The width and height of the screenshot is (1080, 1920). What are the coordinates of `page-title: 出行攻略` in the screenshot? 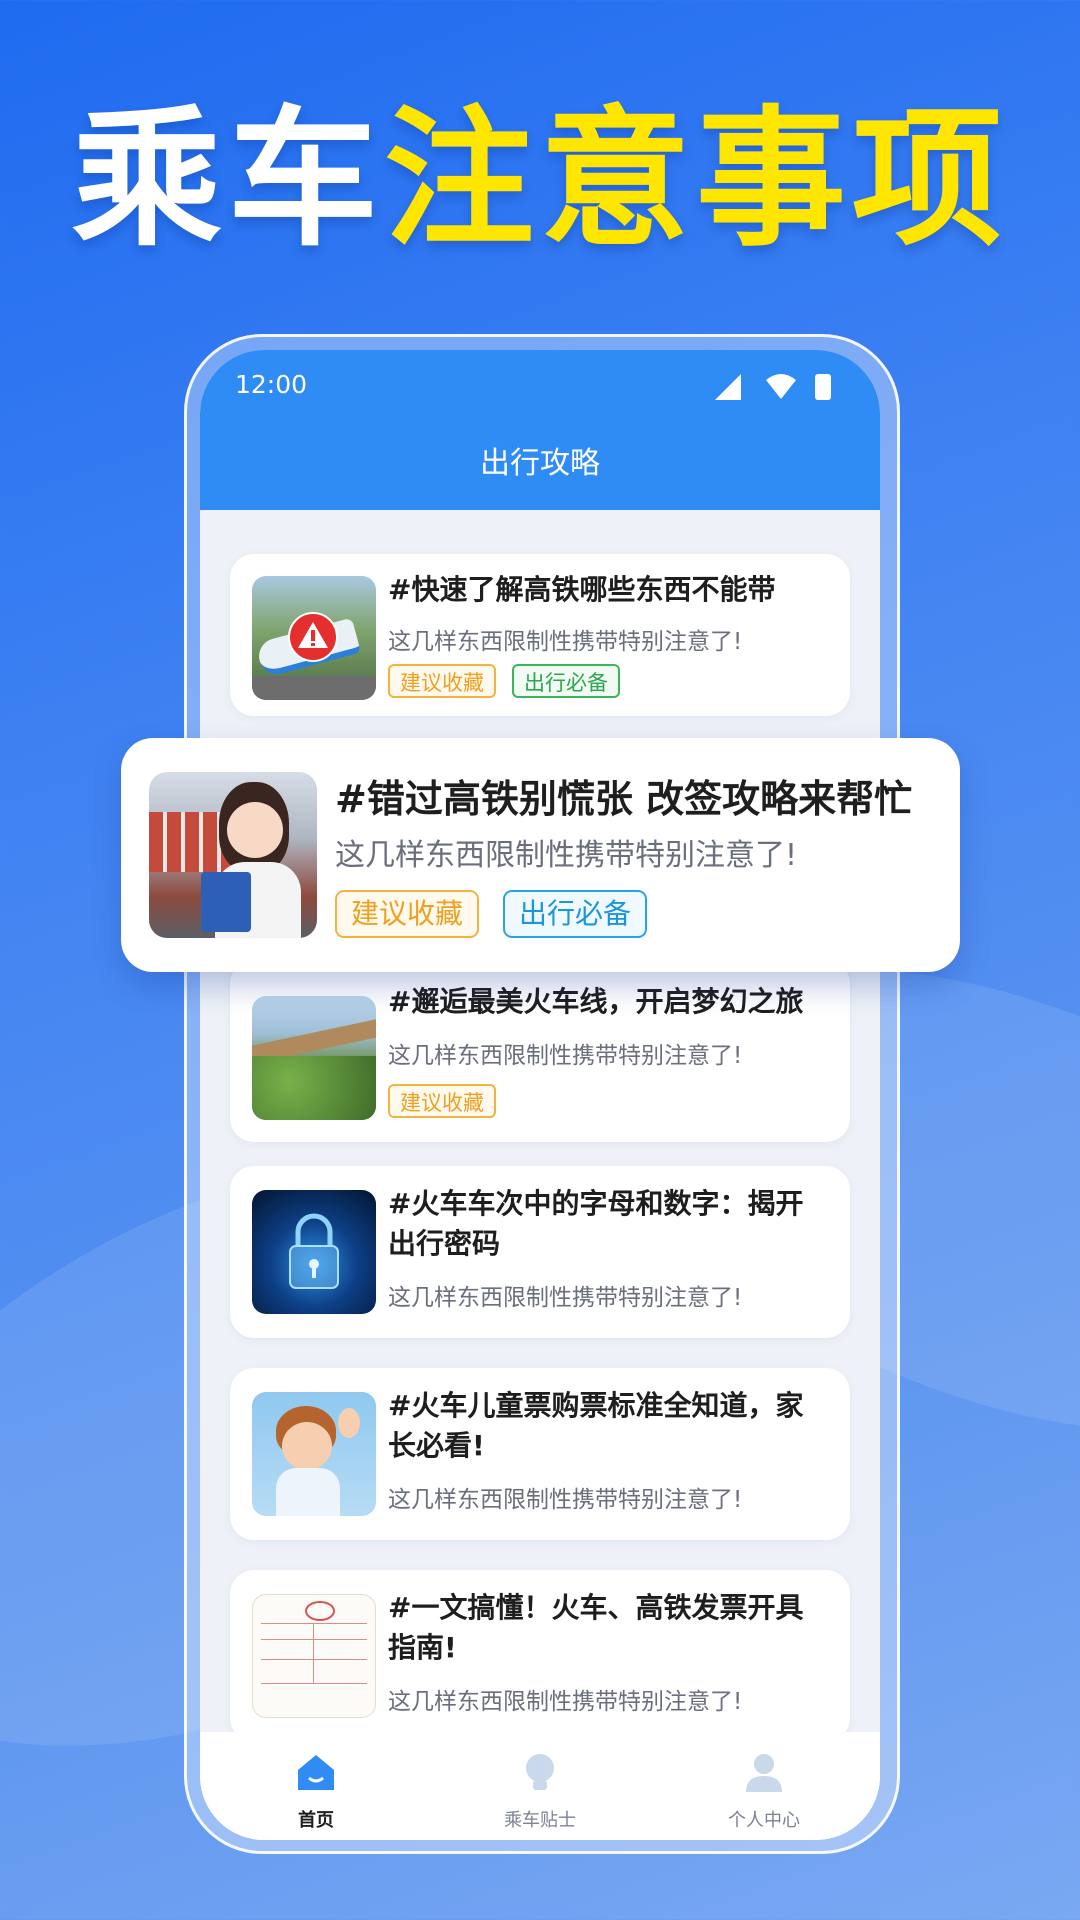 It's located at (540, 463).